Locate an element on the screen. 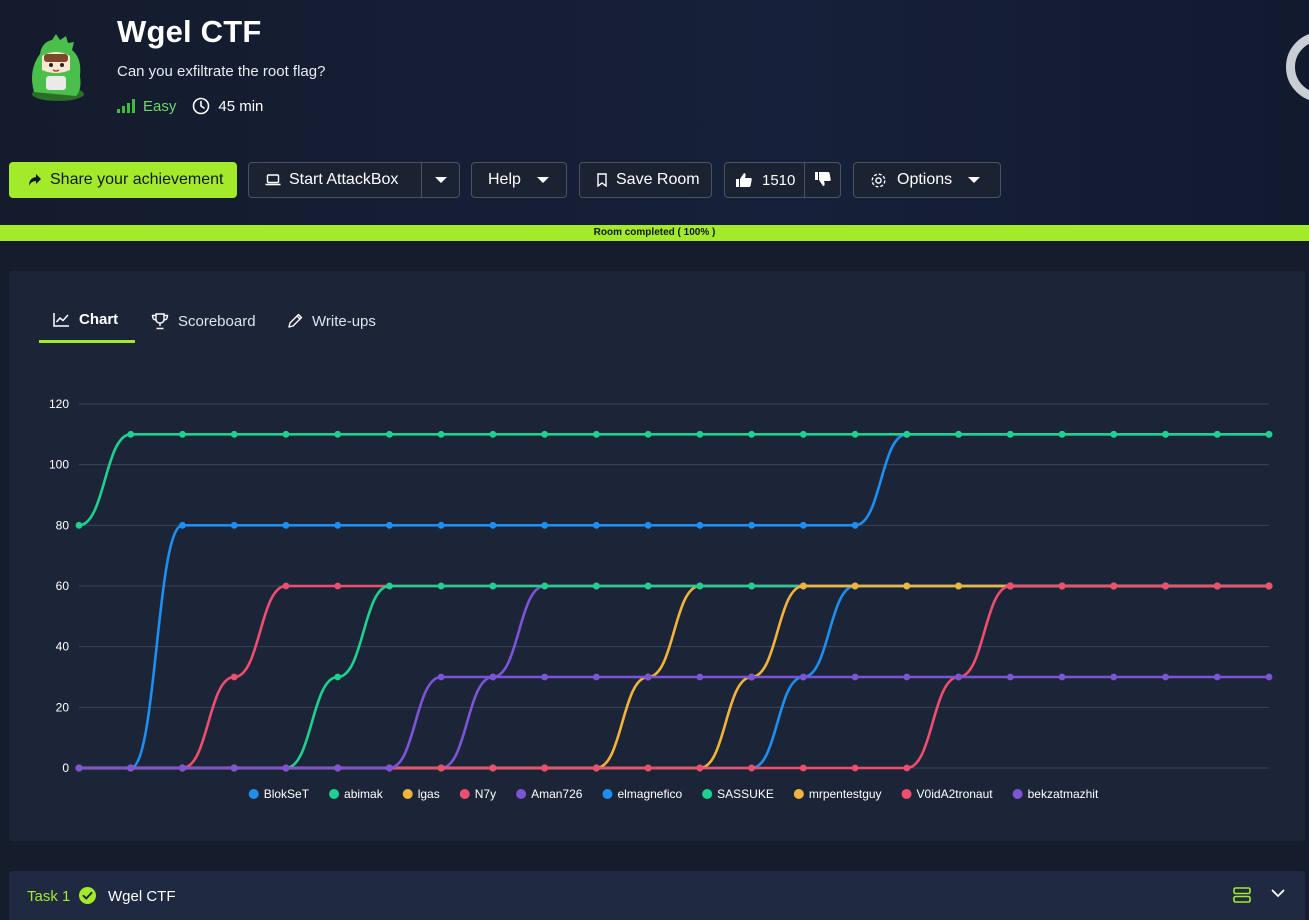 The width and height of the screenshot is (1309, 920). task-title: Wgel CTF is located at coordinates (142, 896).